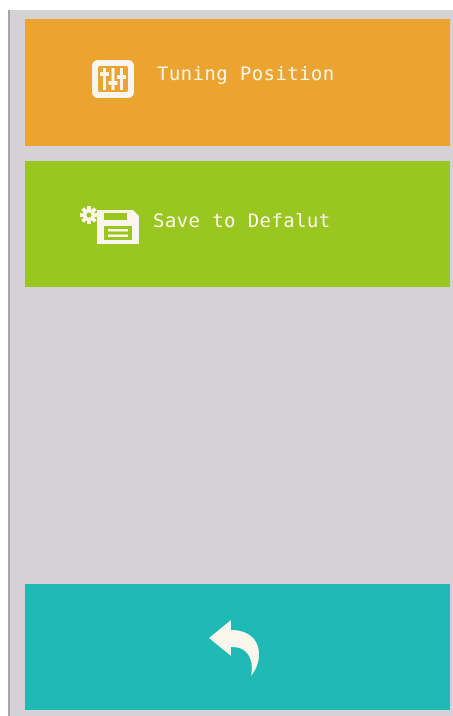 The height and width of the screenshot is (716, 453). Describe the element at coordinates (109, 225) in the screenshot. I see `save-settings-icon` at that location.